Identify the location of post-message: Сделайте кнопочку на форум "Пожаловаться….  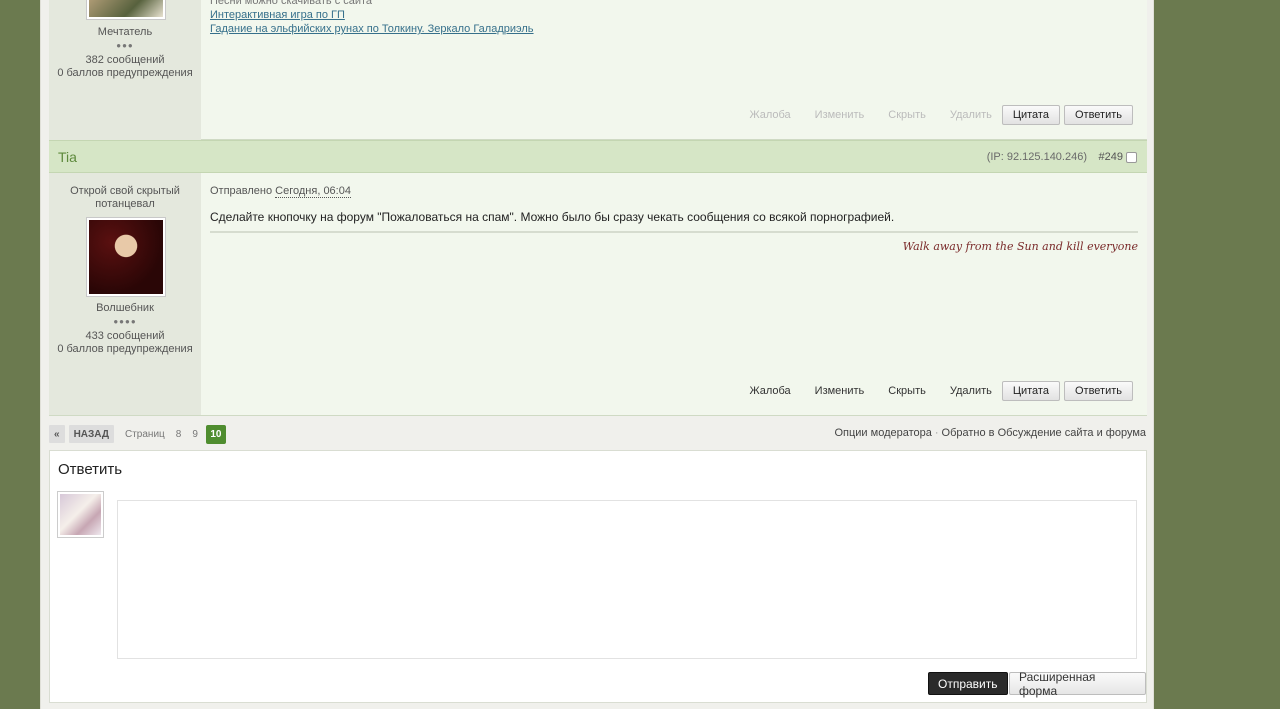
(552, 217).